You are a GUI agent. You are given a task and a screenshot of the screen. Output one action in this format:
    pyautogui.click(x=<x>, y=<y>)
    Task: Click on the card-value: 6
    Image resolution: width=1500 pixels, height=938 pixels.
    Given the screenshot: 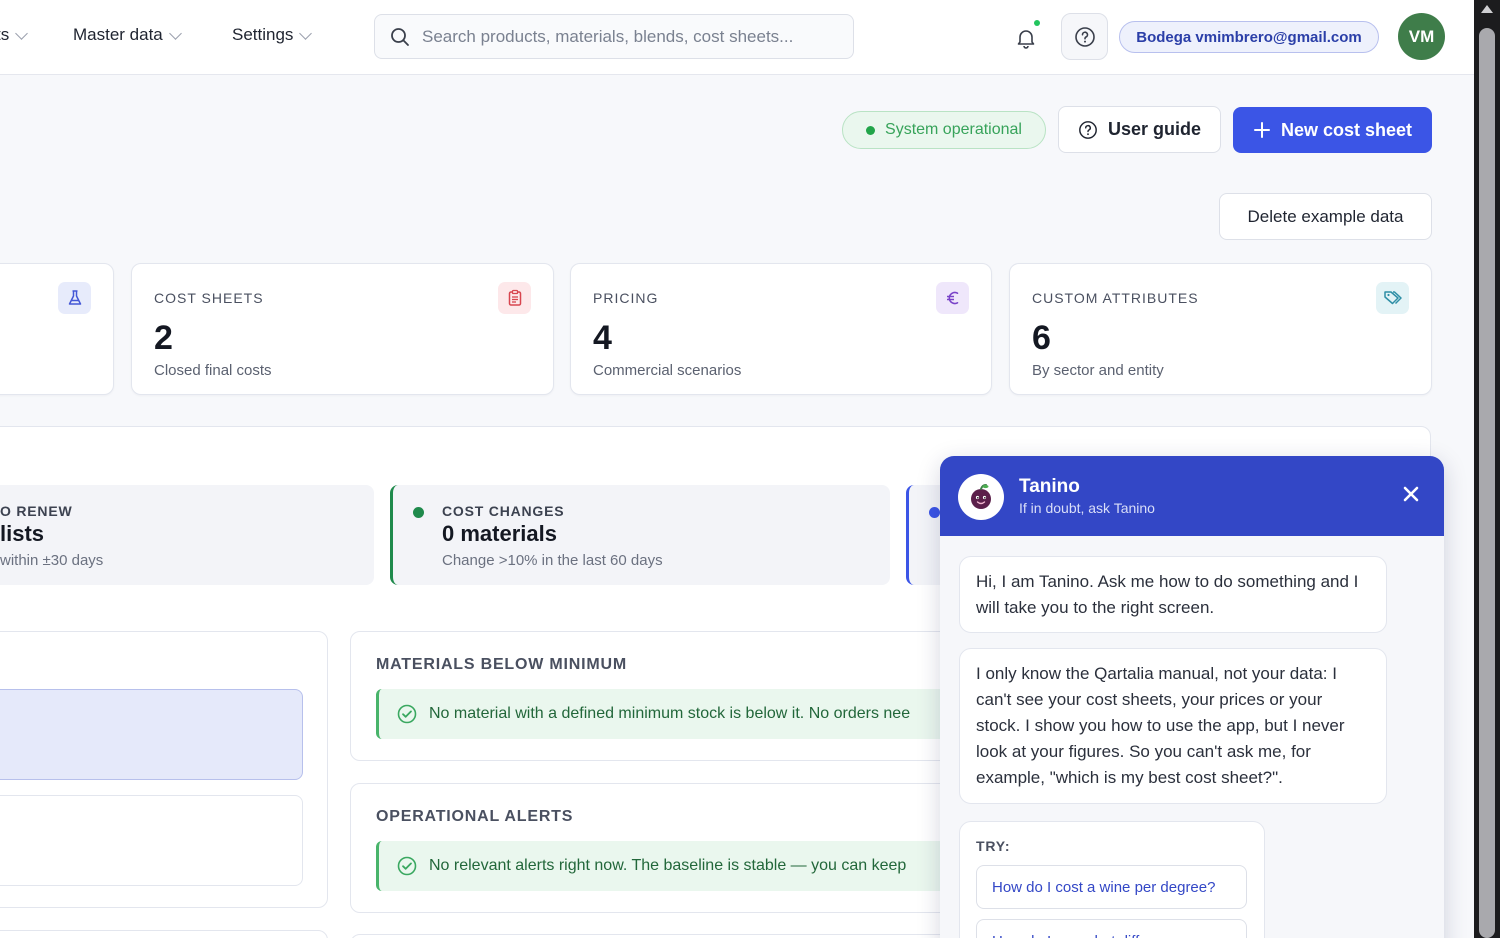 What is the action you would take?
    pyautogui.click(x=1041, y=338)
    